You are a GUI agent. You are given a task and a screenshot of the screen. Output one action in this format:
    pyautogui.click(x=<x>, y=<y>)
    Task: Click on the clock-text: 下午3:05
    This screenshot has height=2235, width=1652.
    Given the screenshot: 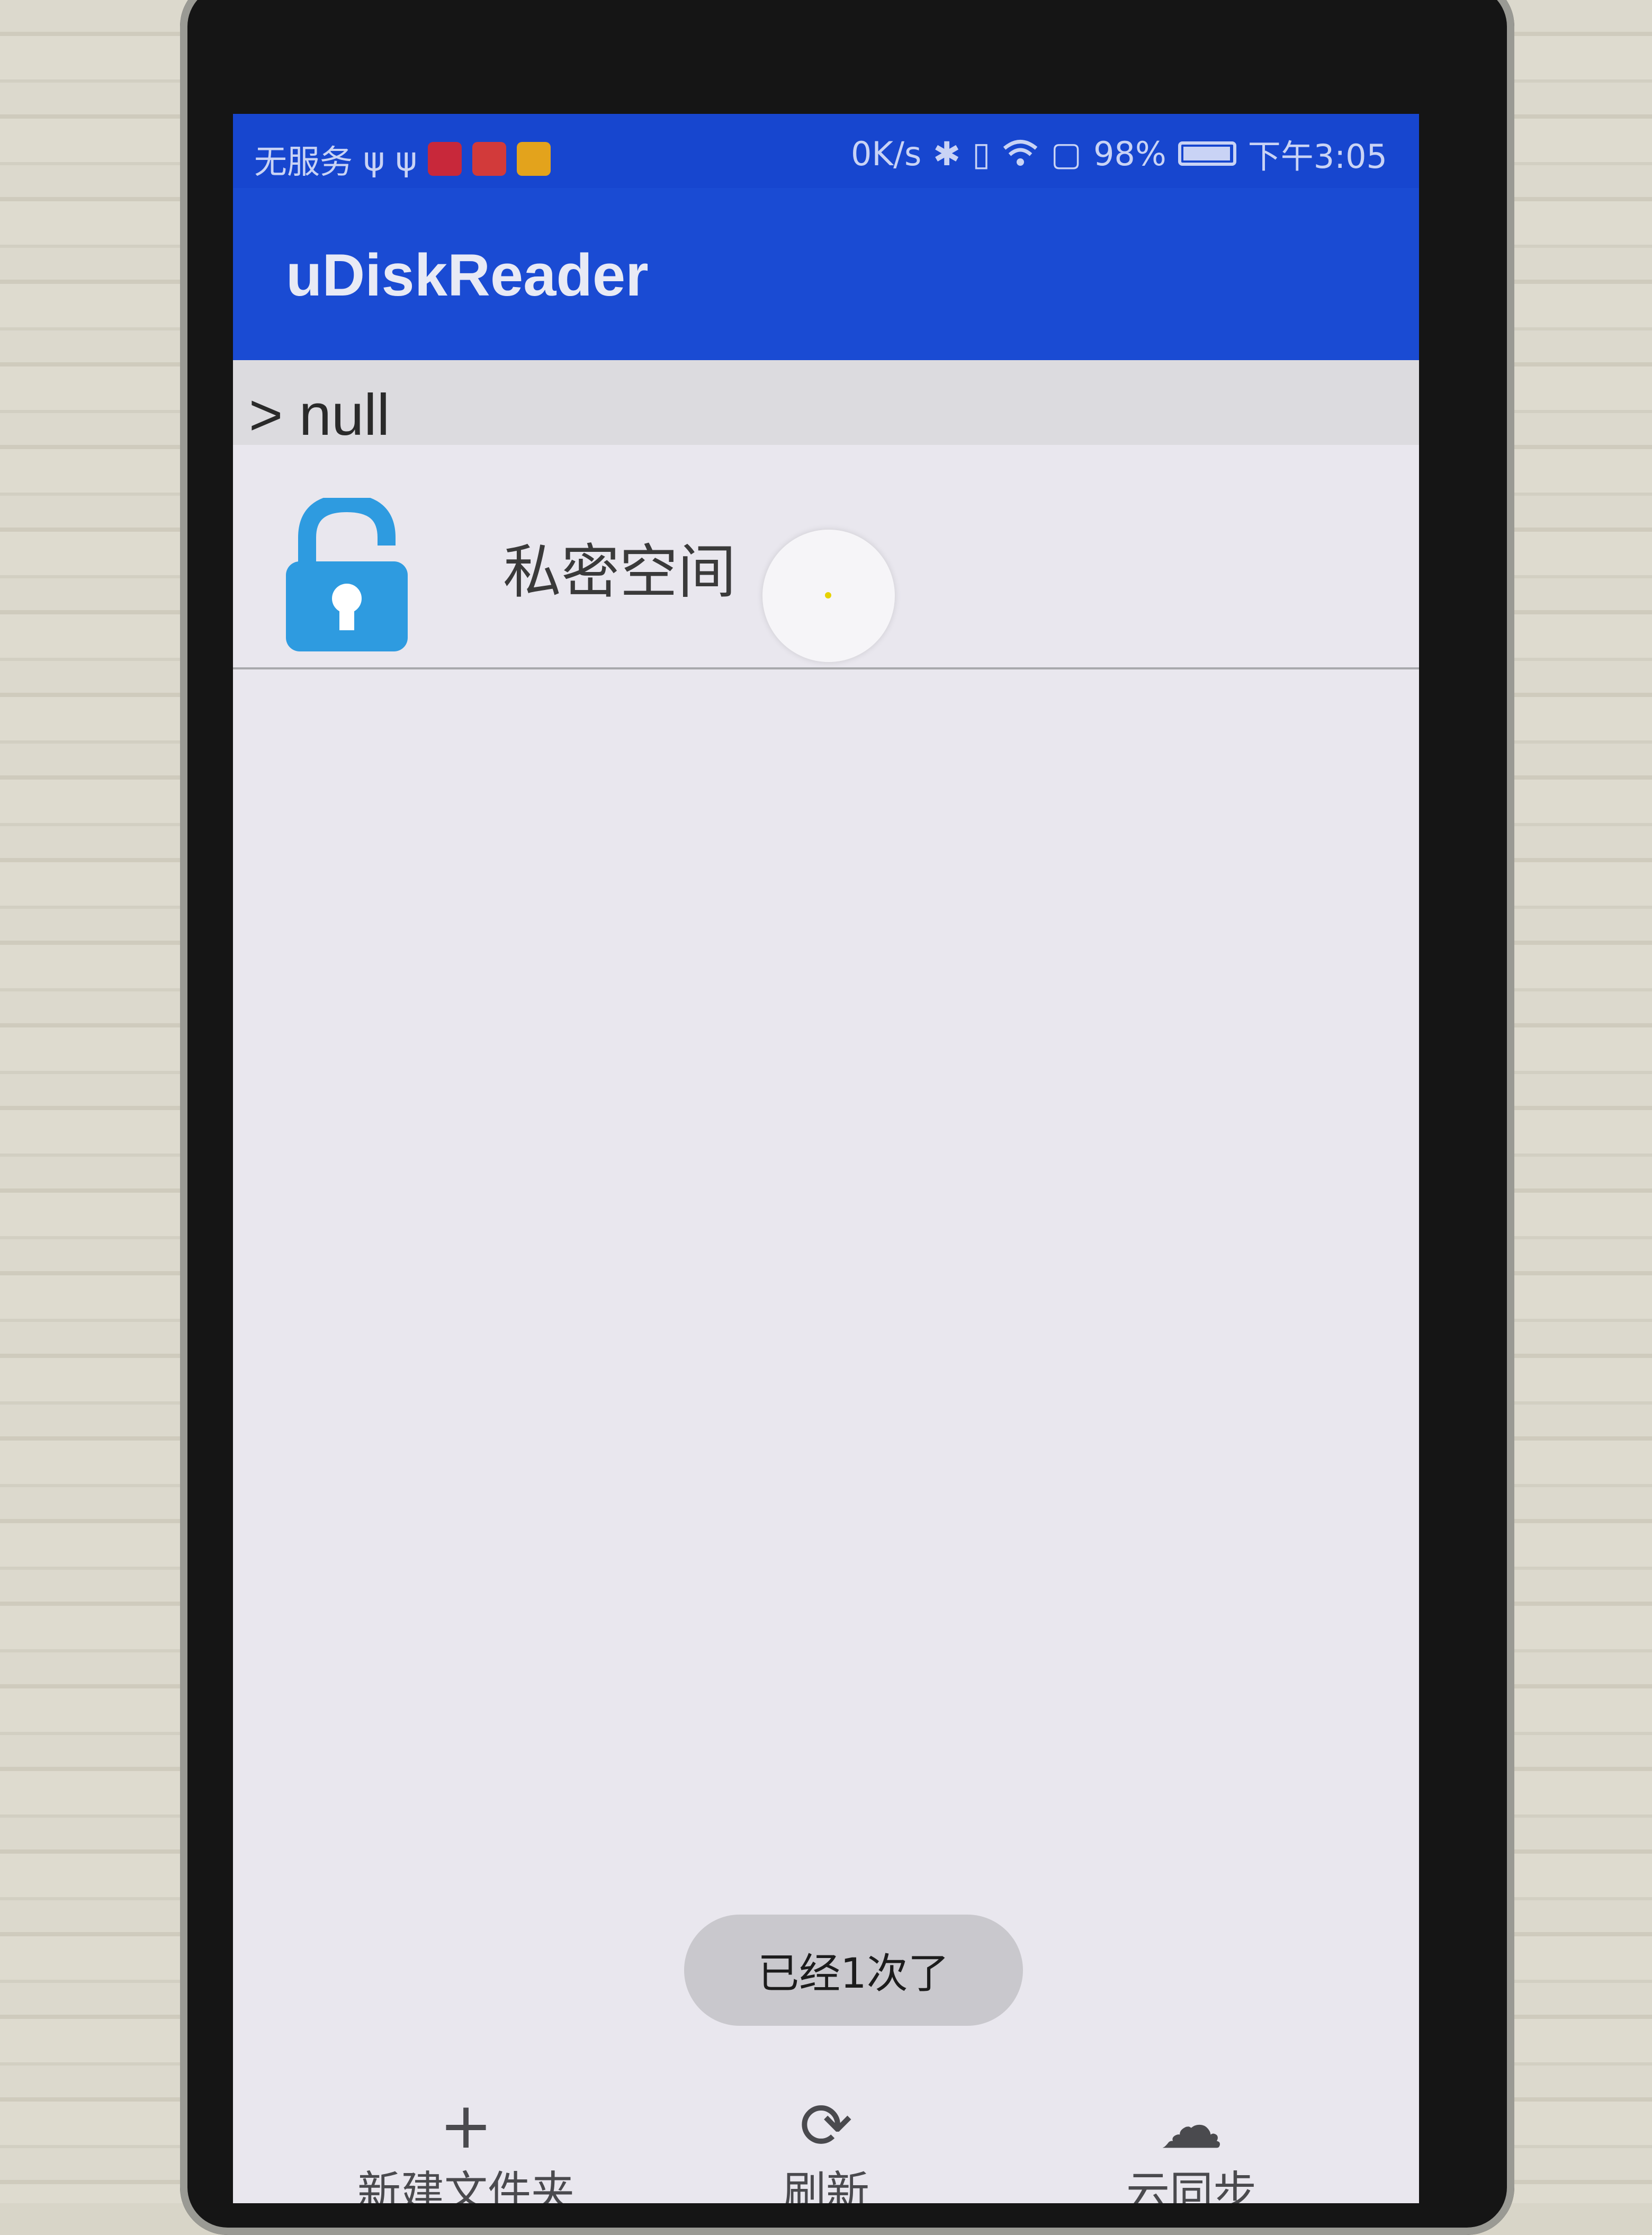 What is the action you would take?
    pyautogui.click(x=1317, y=156)
    